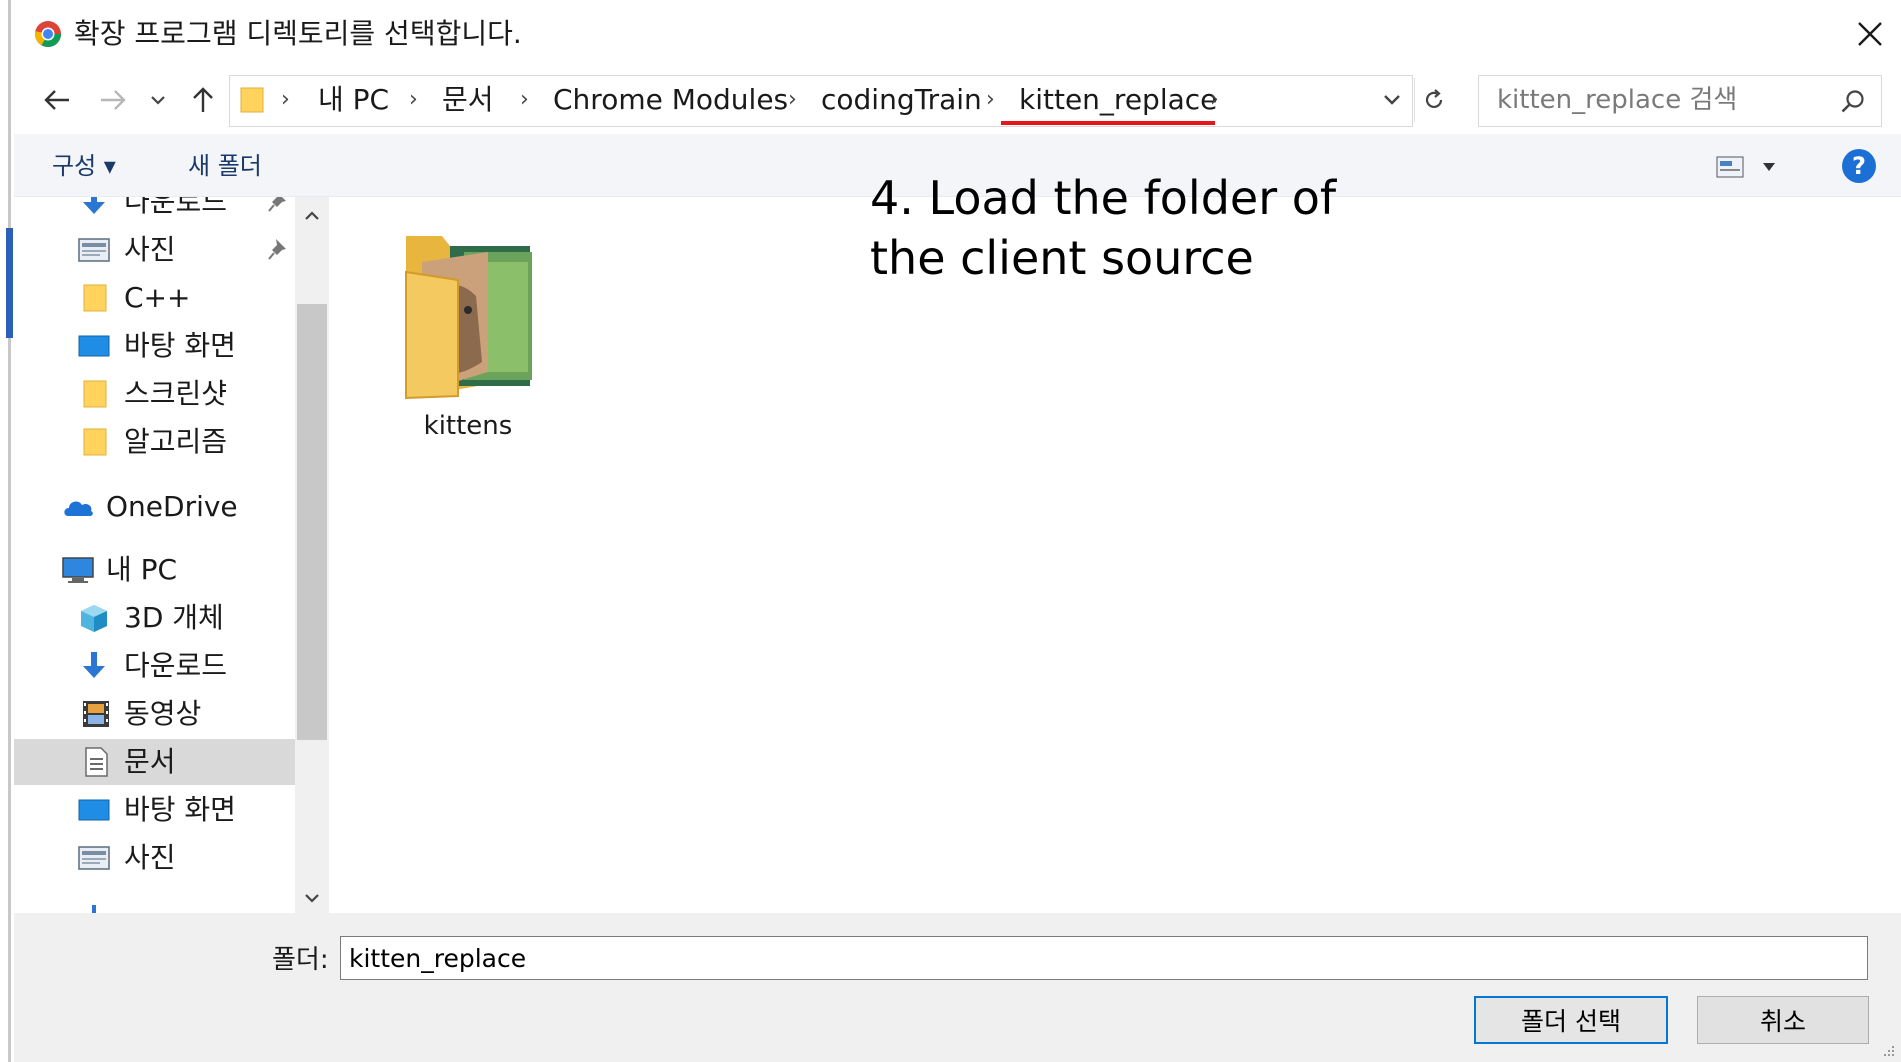 The width and height of the screenshot is (1901, 1062). Describe the element at coordinates (176, 393) in the screenshot. I see `nav-item-label: 스크린샷` at that location.